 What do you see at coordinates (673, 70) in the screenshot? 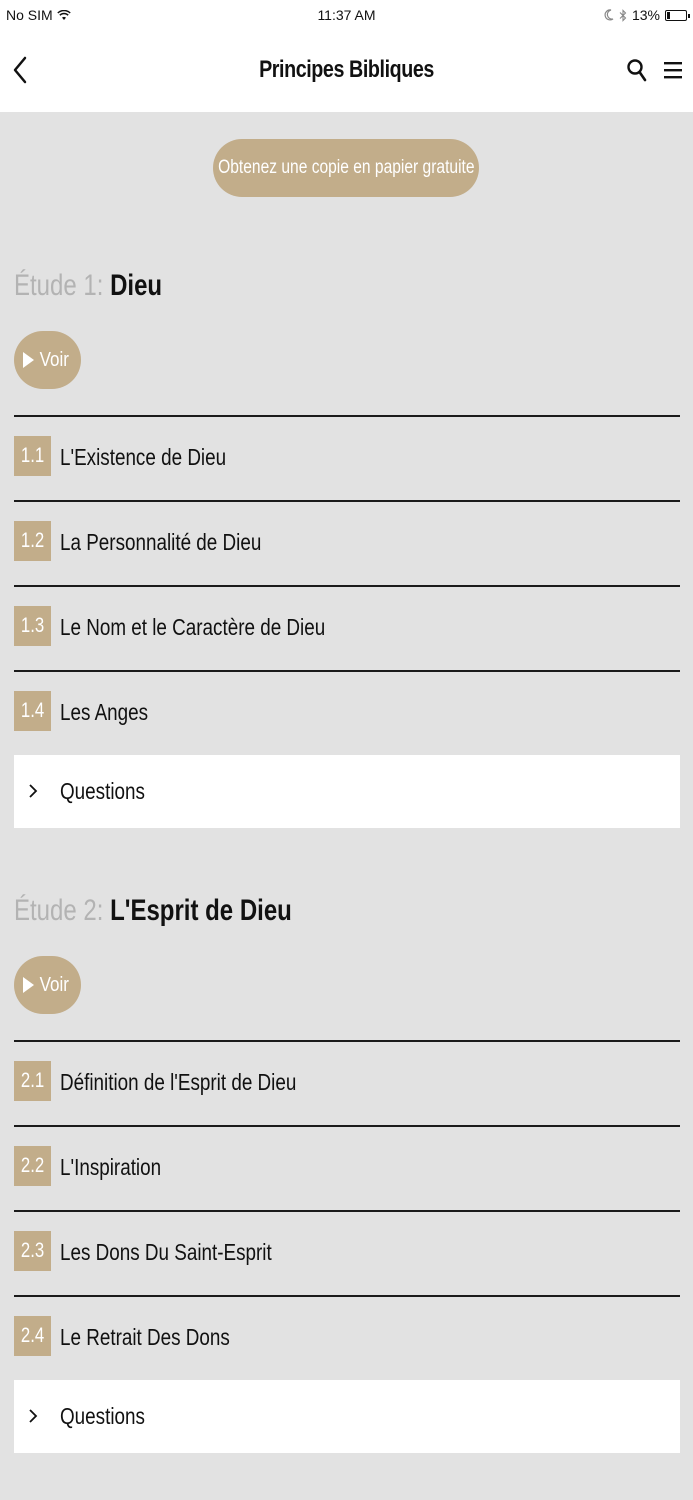
I see `menu-icon` at bounding box center [673, 70].